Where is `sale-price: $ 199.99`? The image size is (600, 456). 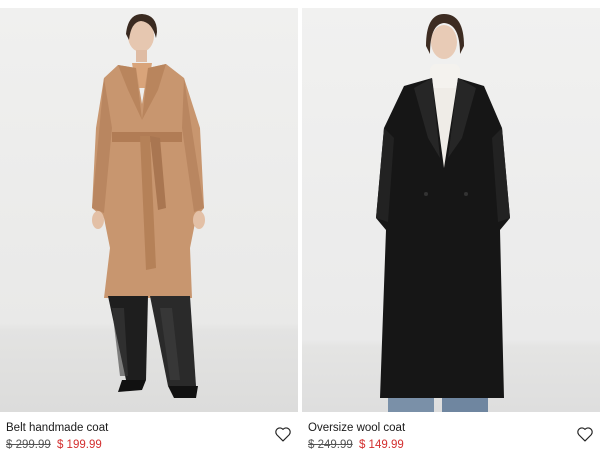 sale-price: $ 199.99 is located at coordinates (79, 445).